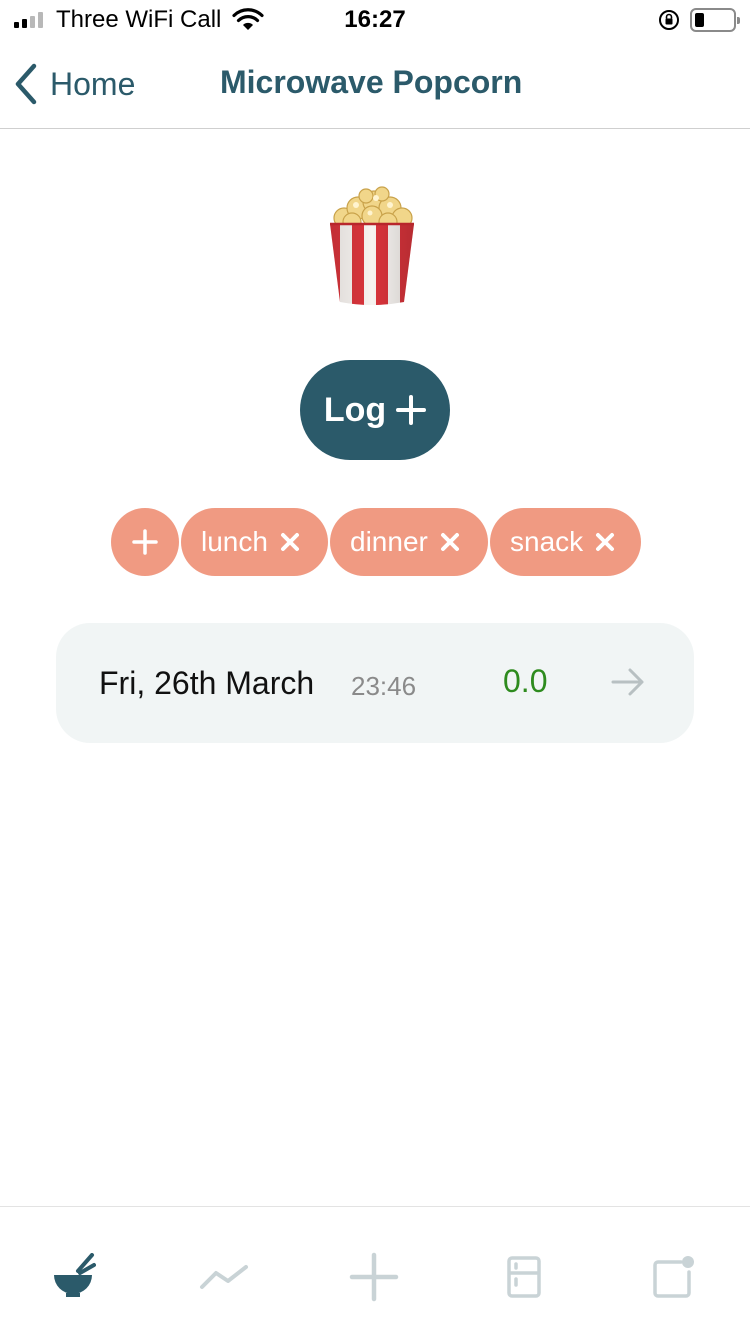  Describe the element at coordinates (669, 20) in the screenshot. I see `orientation-lock-icon` at that location.